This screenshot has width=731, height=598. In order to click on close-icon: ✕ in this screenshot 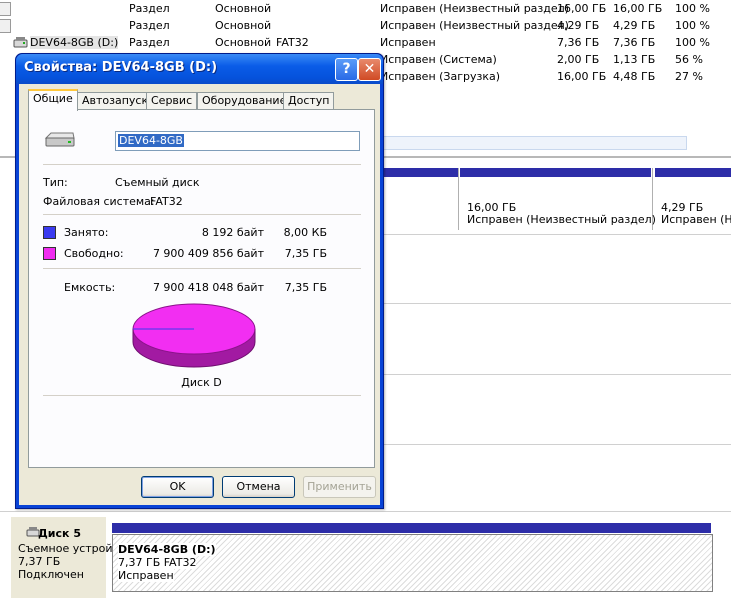, I will do `click(369, 69)`.